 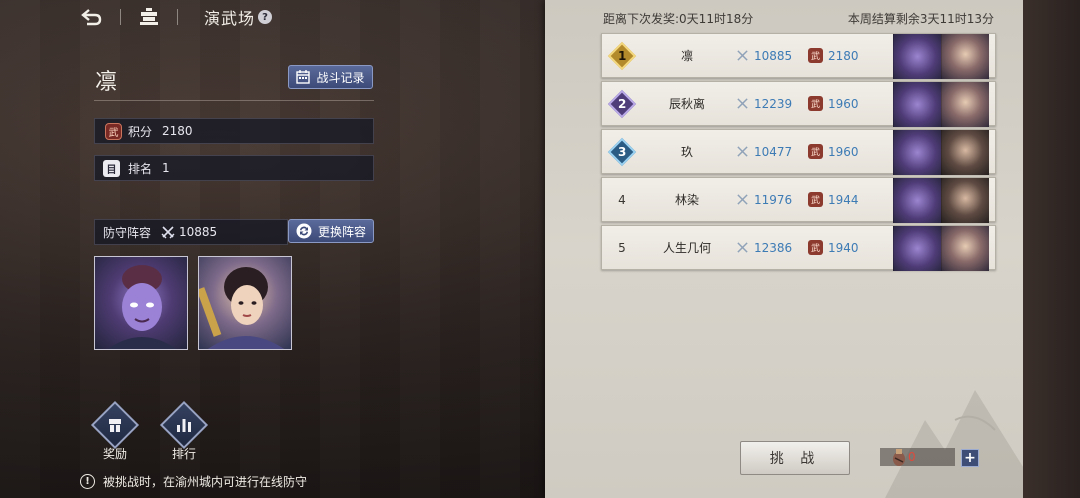 I want to click on gold-rank-icon: 1, so click(x=622, y=55).